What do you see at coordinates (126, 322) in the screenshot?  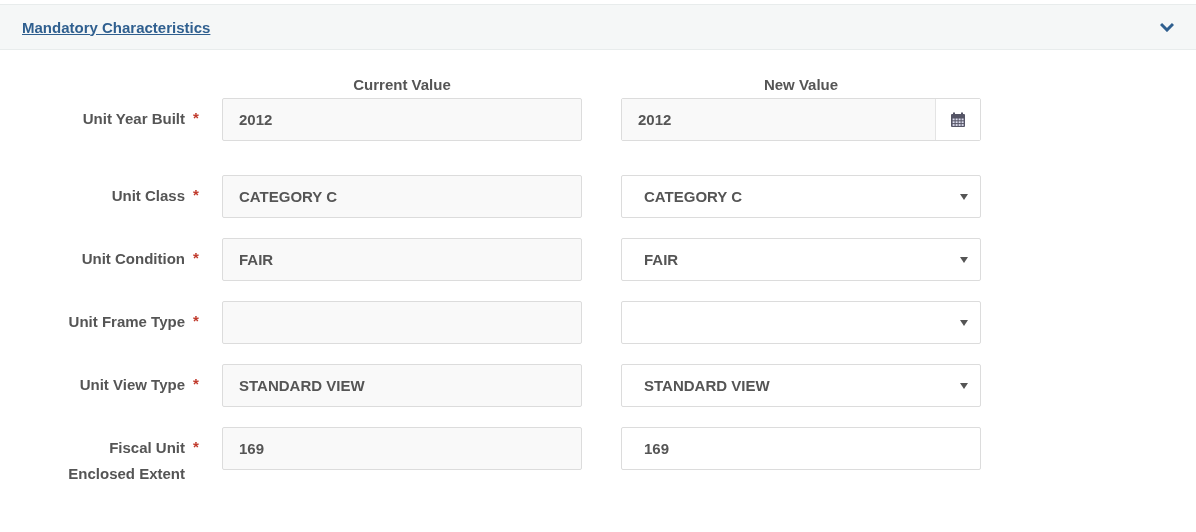 I see `field-label: Unit Frame Type` at bounding box center [126, 322].